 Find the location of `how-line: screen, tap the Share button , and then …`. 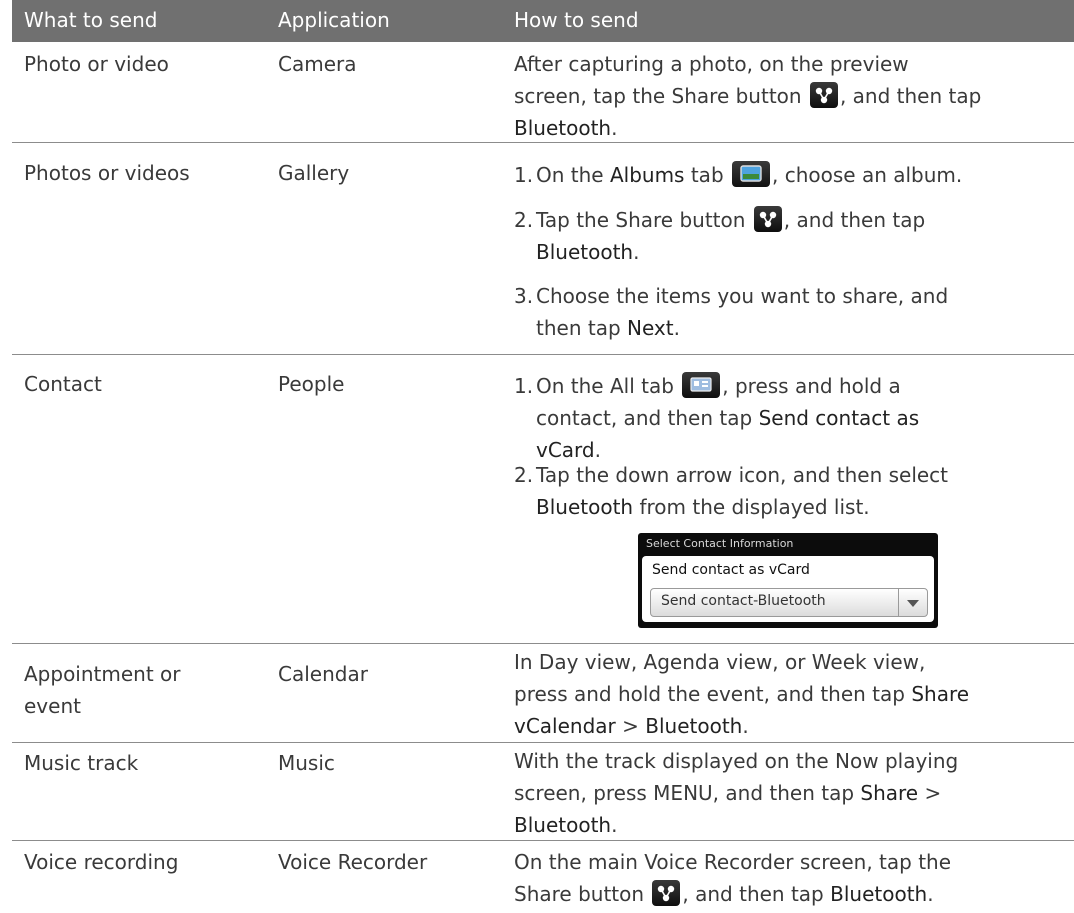

how-line: screen, tap the Share button , and then … is located at coordinates (748, 95).